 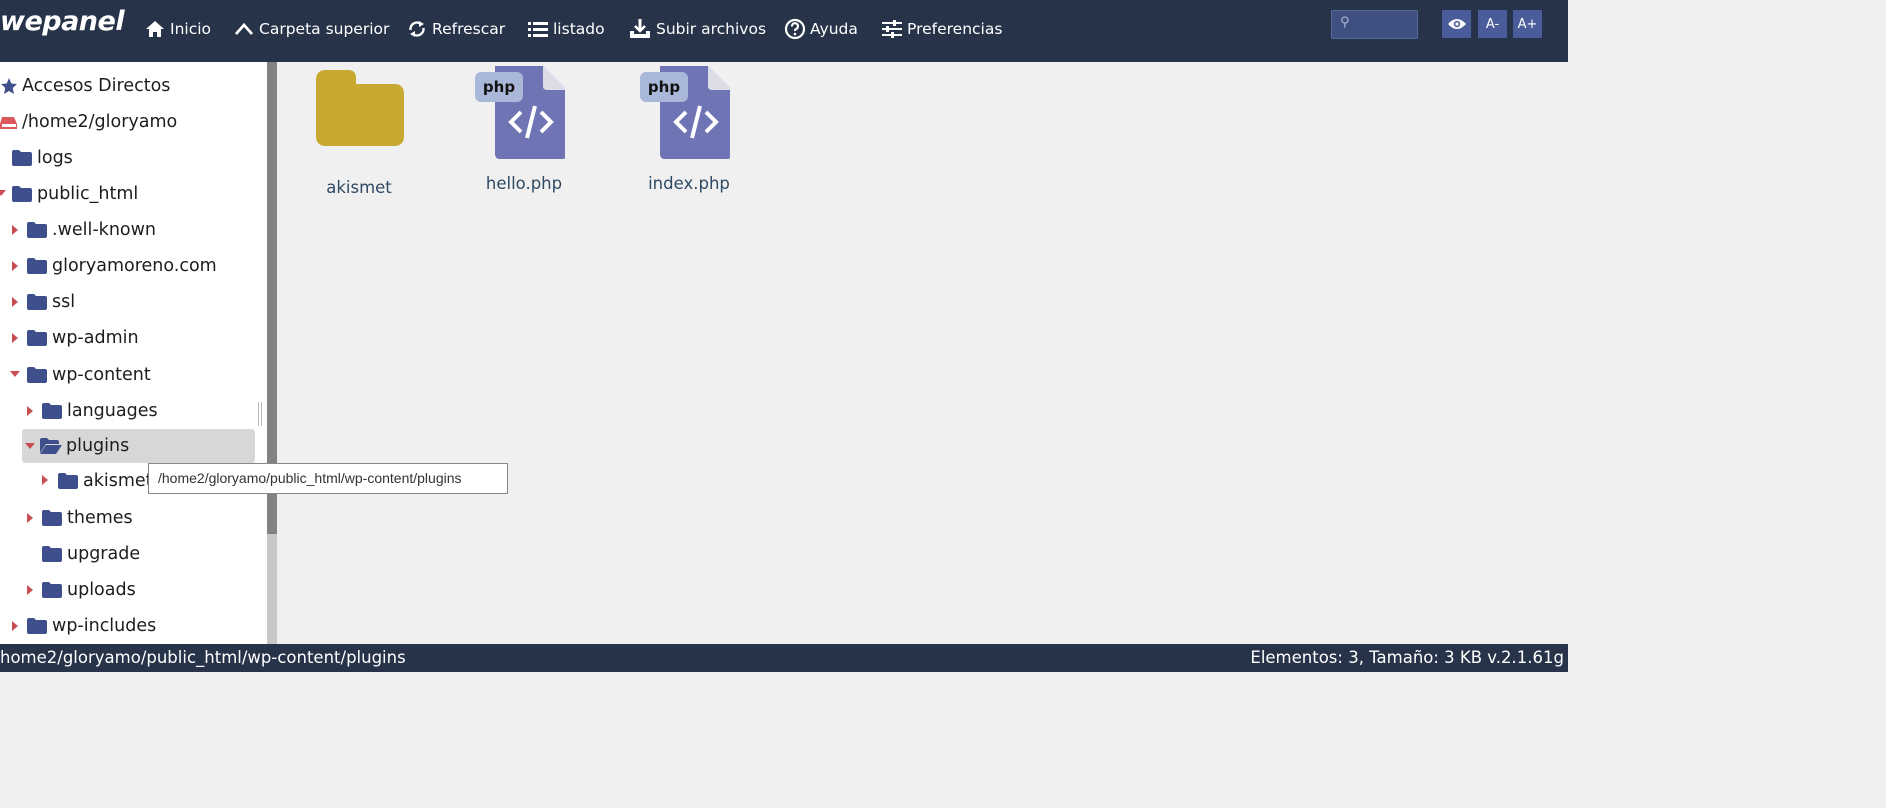 What do you see at coordinates (579, 29) in the screenshot?
I see `list-view-label: listado` at bounding box center [579, 29].